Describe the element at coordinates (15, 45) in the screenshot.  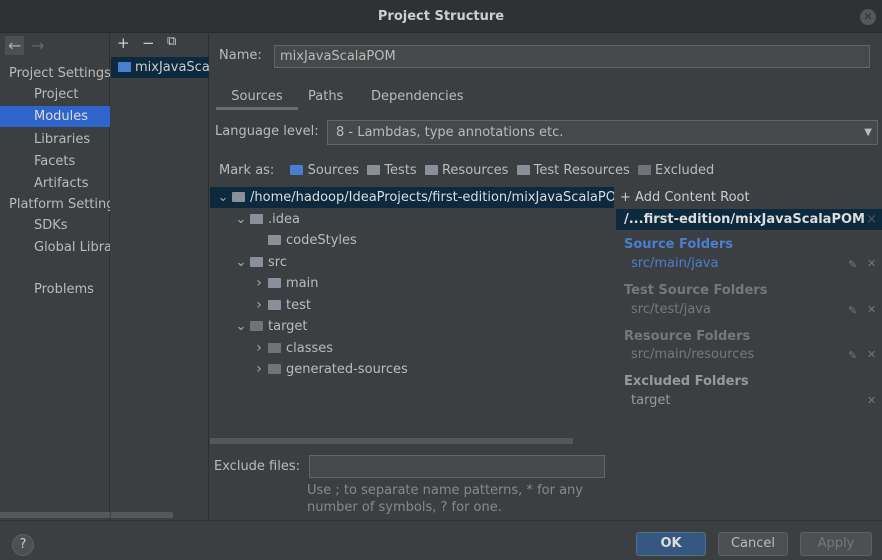
I see `back-arrow-icon: ←` at that location.